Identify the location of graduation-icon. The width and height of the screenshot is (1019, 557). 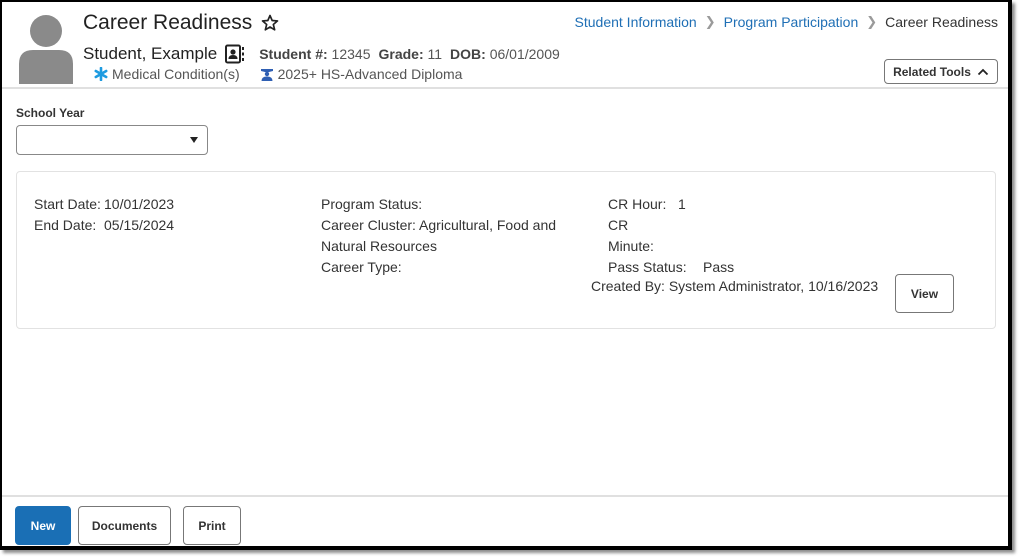
(267, 74).